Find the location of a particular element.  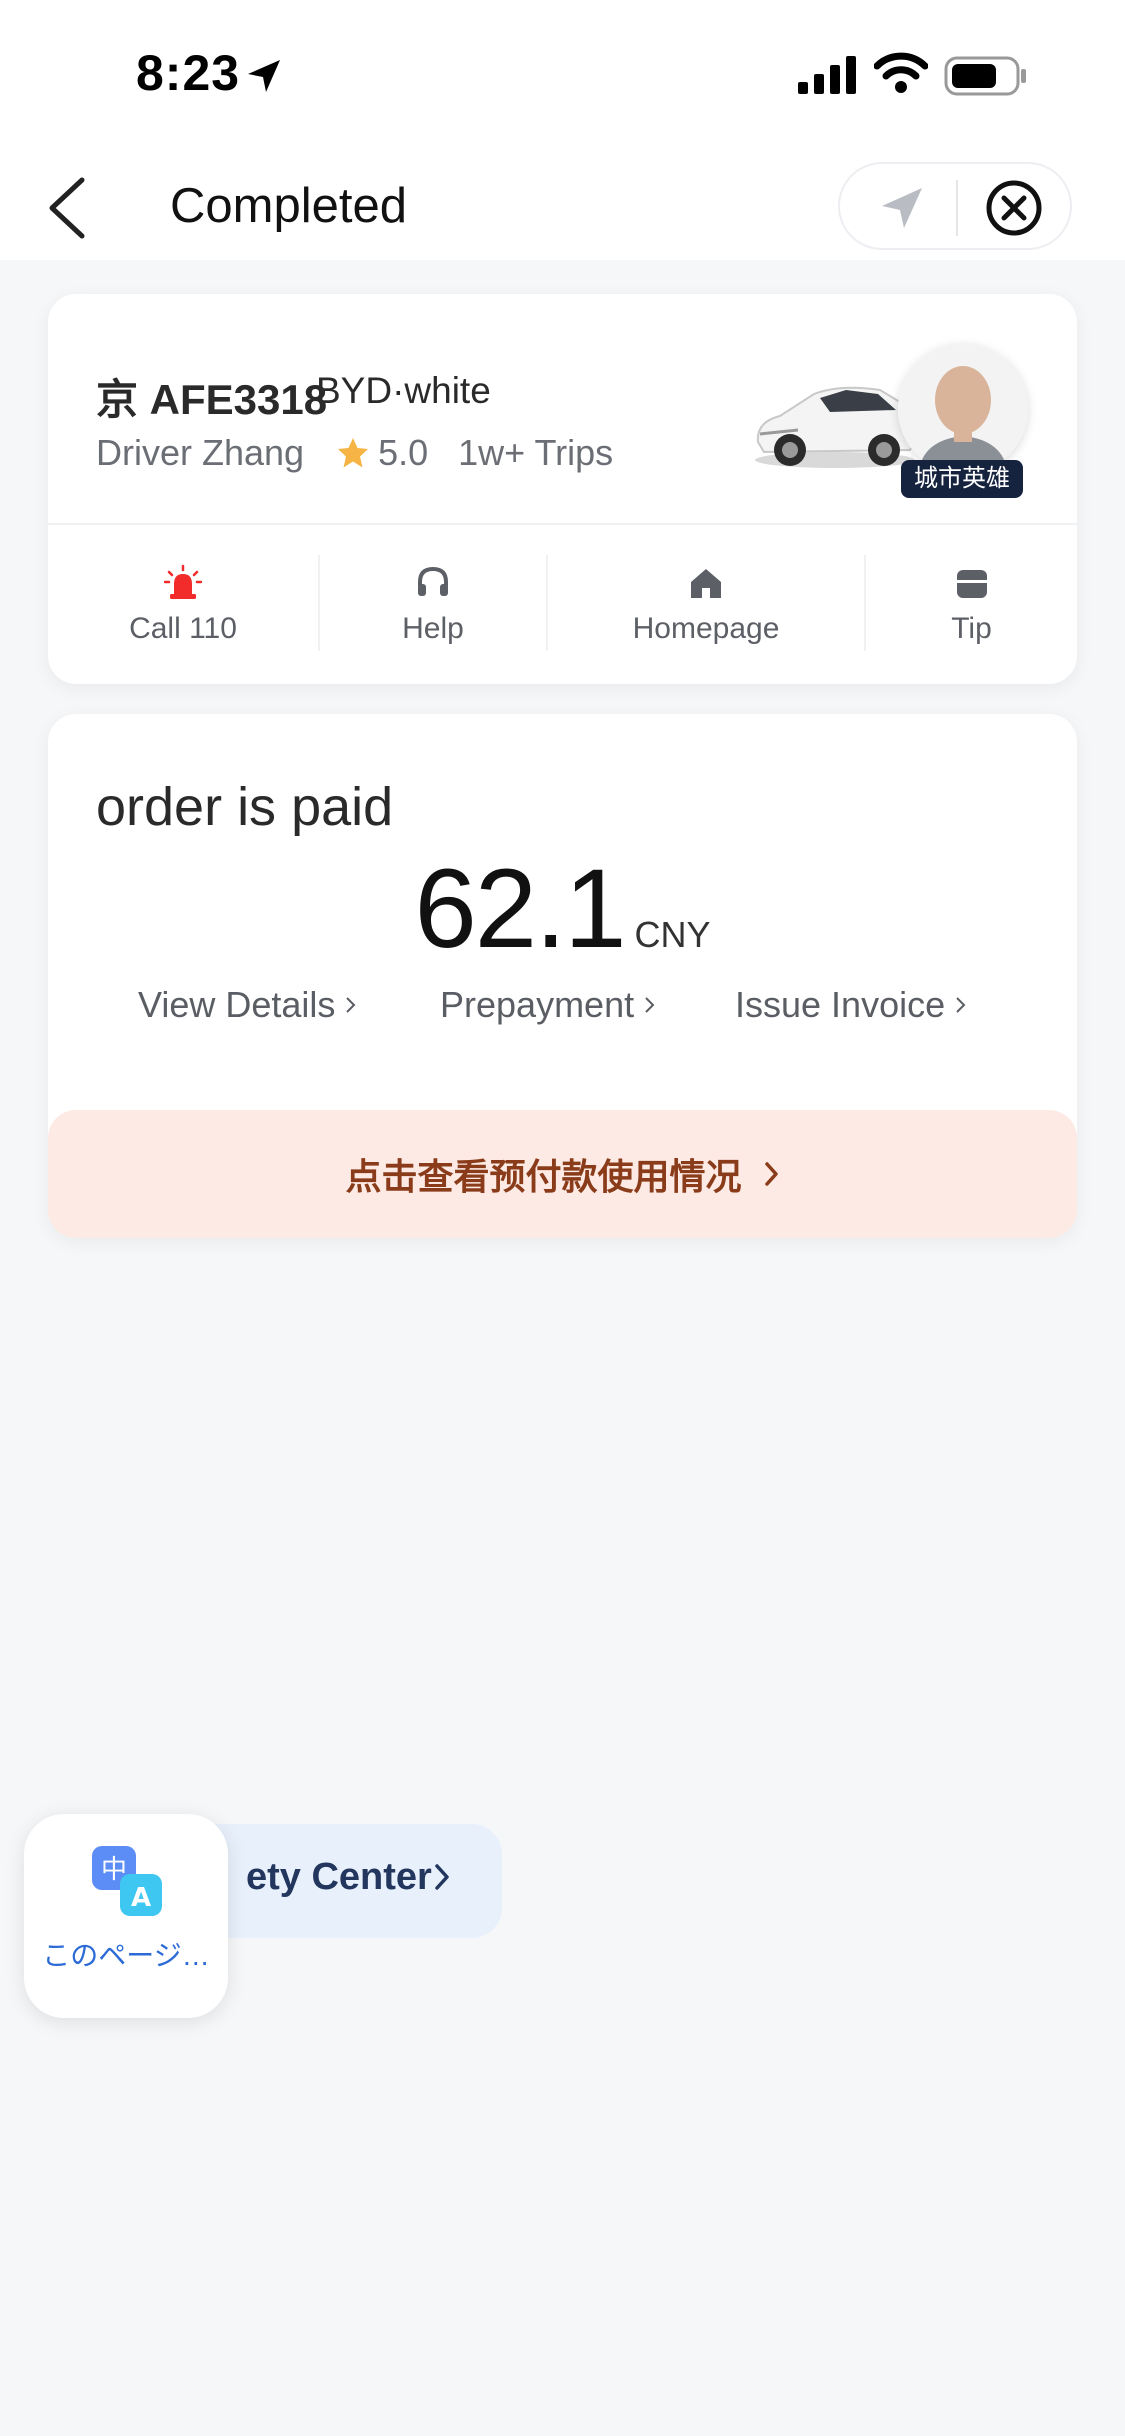

driver-photo is located at coordinates (963, 409).